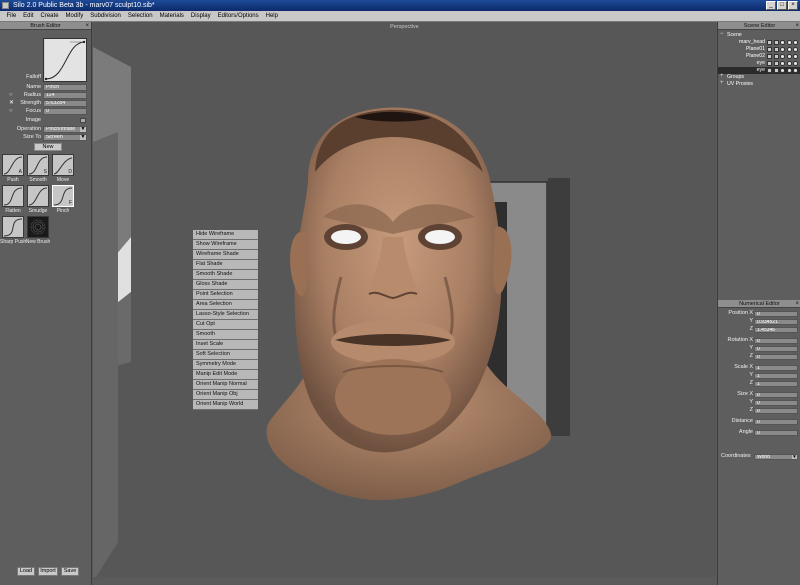  I want to click on menu-orient-manip-obj: Orient Manip Obj, so click(225, 395).